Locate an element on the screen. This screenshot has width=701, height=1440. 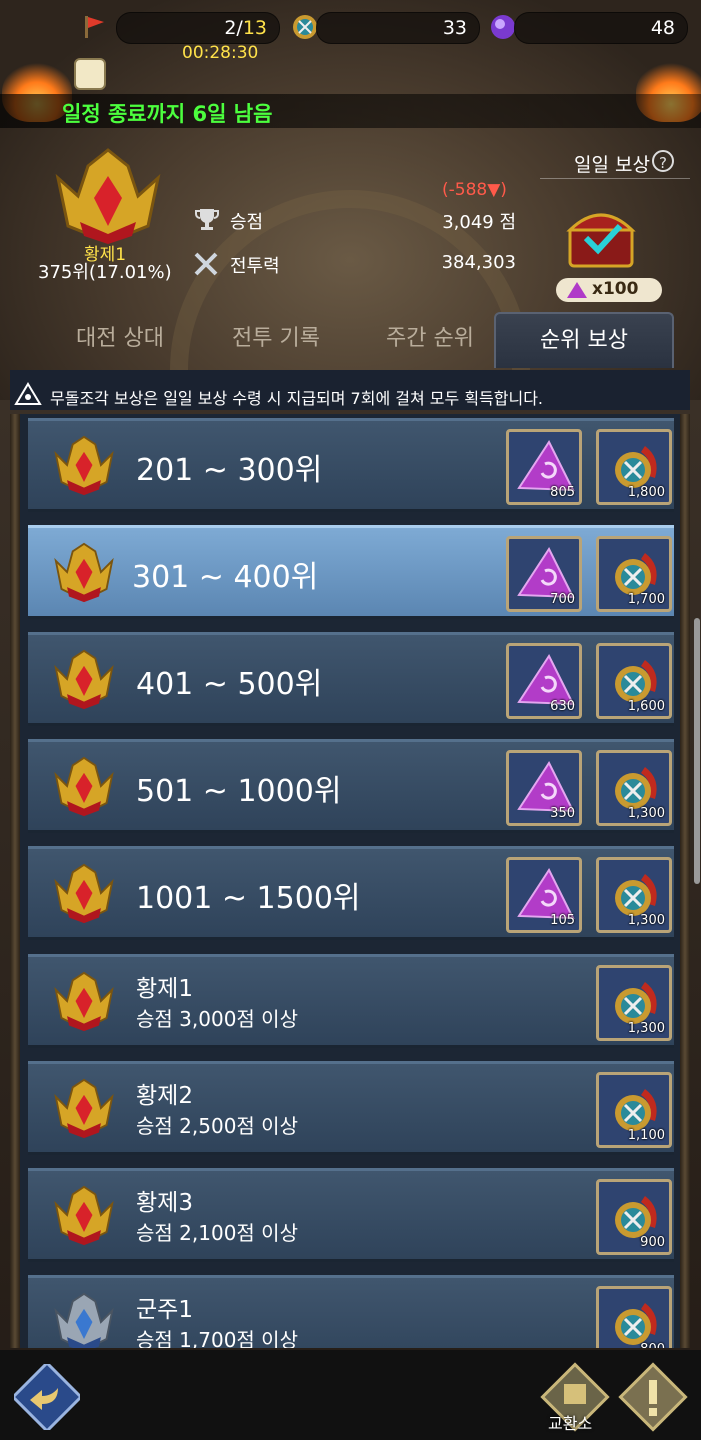
honor-badge-reward-item: 800 is located at coordinates (634, 1317).